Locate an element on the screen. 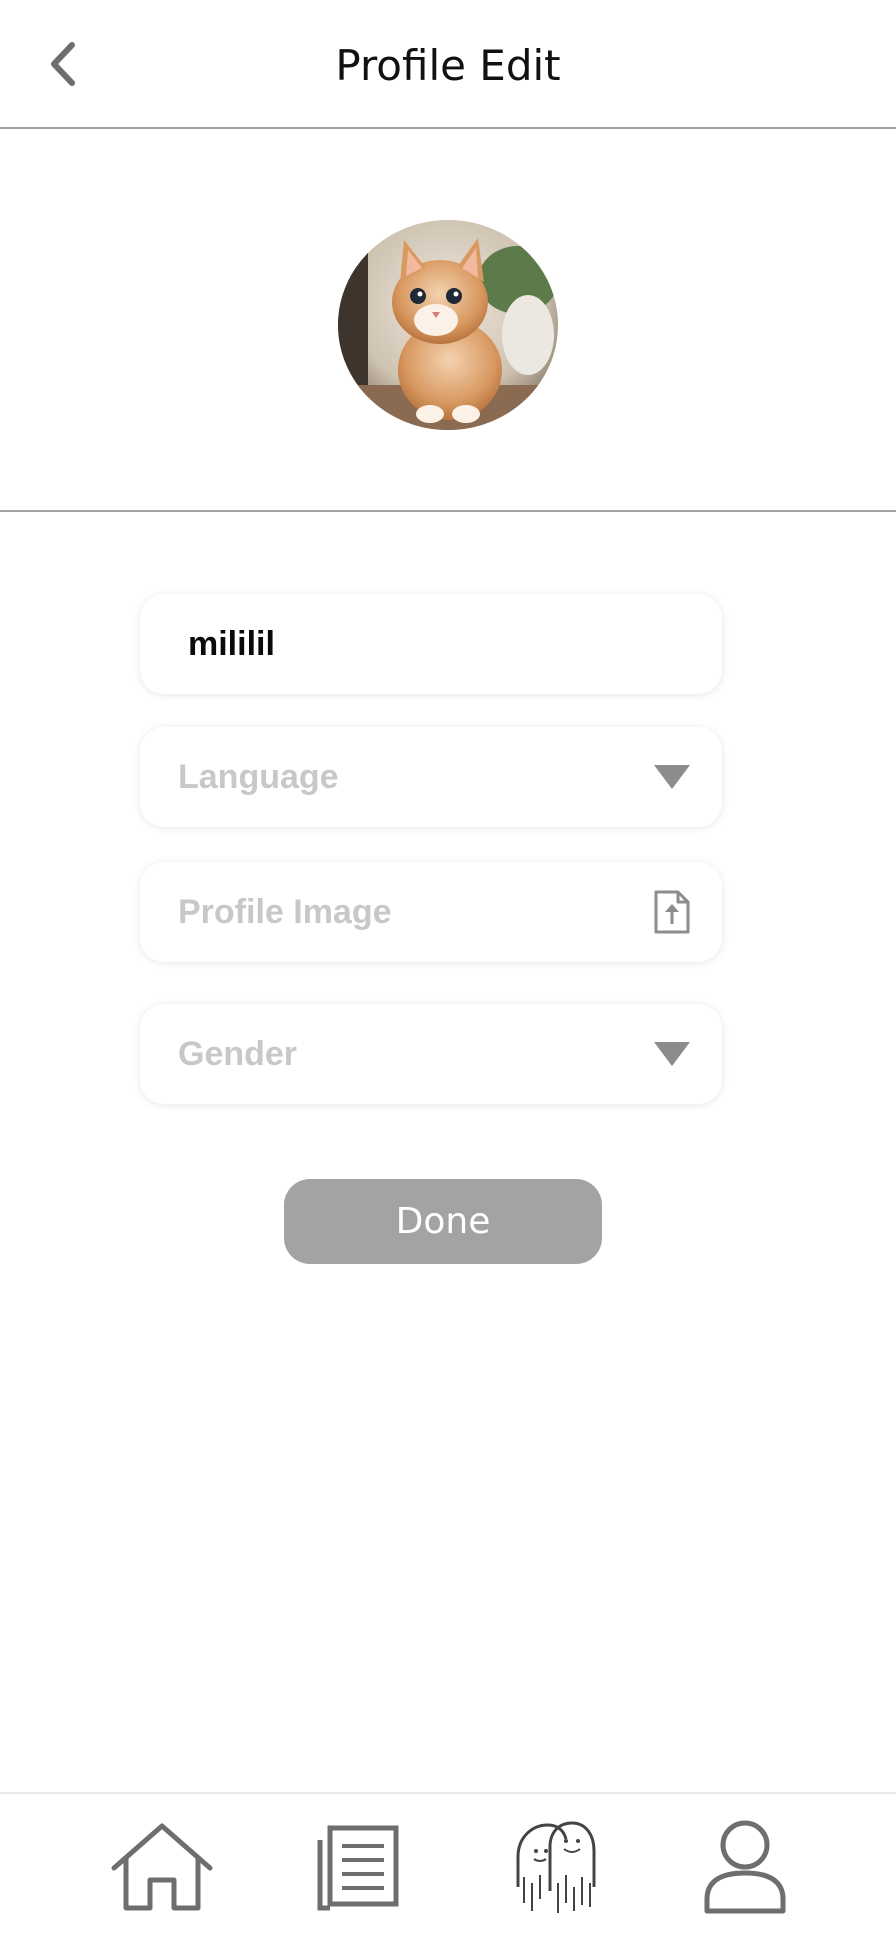  profile-icon is located at coordinates (745, 1867).